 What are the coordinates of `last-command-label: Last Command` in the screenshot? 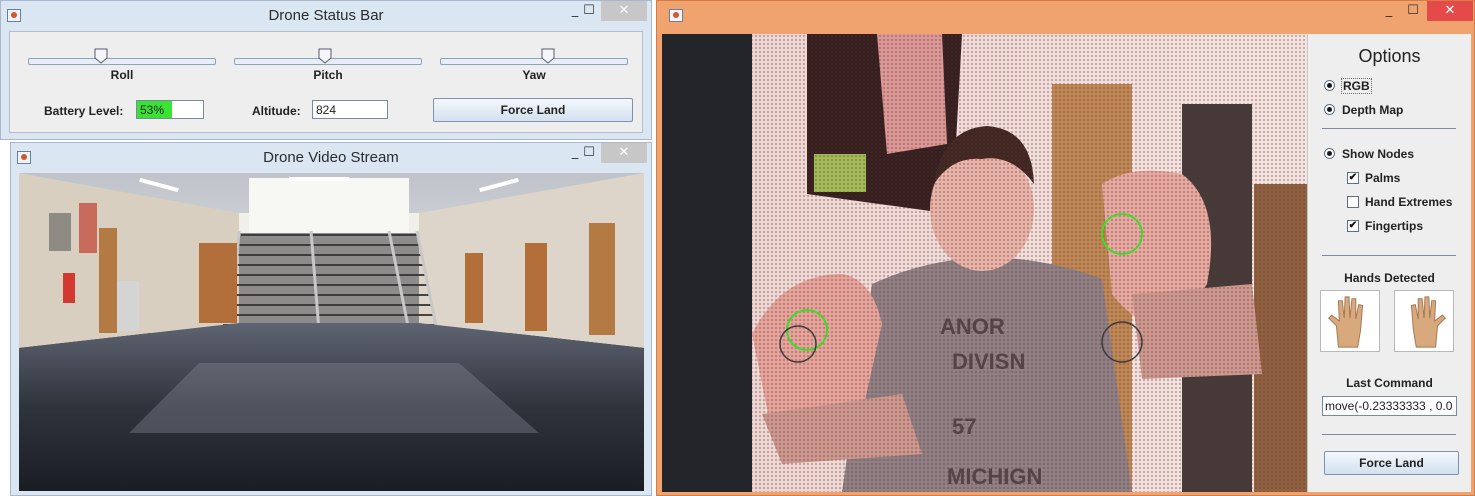 It's located at (1389, 383).